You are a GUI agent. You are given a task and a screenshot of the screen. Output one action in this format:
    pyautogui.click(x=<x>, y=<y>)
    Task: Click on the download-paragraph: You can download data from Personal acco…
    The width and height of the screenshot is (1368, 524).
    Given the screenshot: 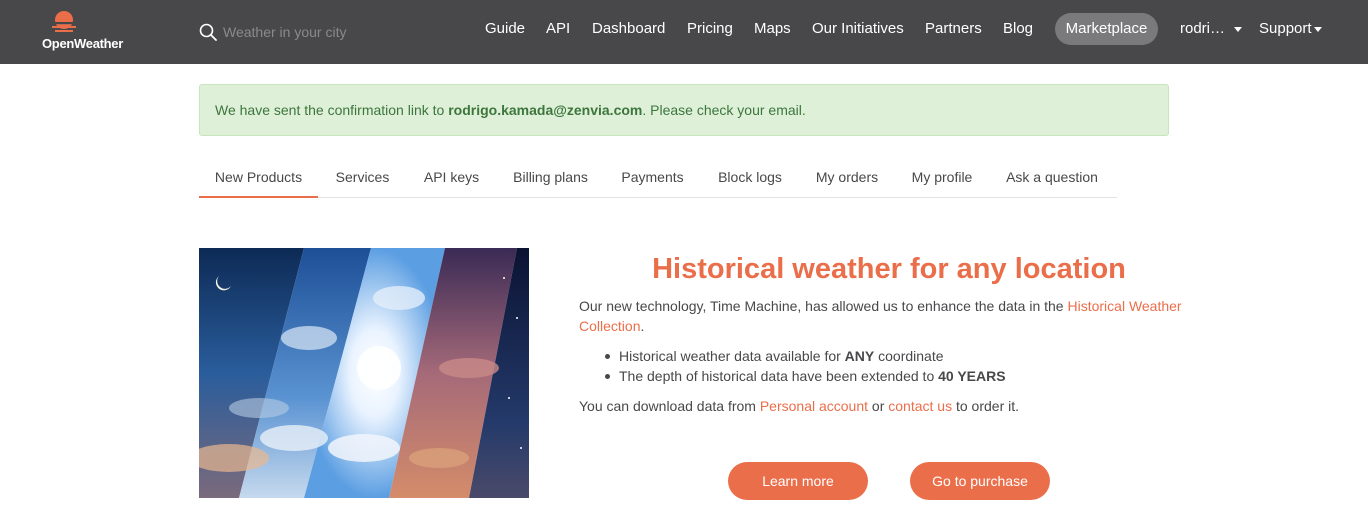 What is the action you would take?
    pyautogui.click(x=889, y=406)
    